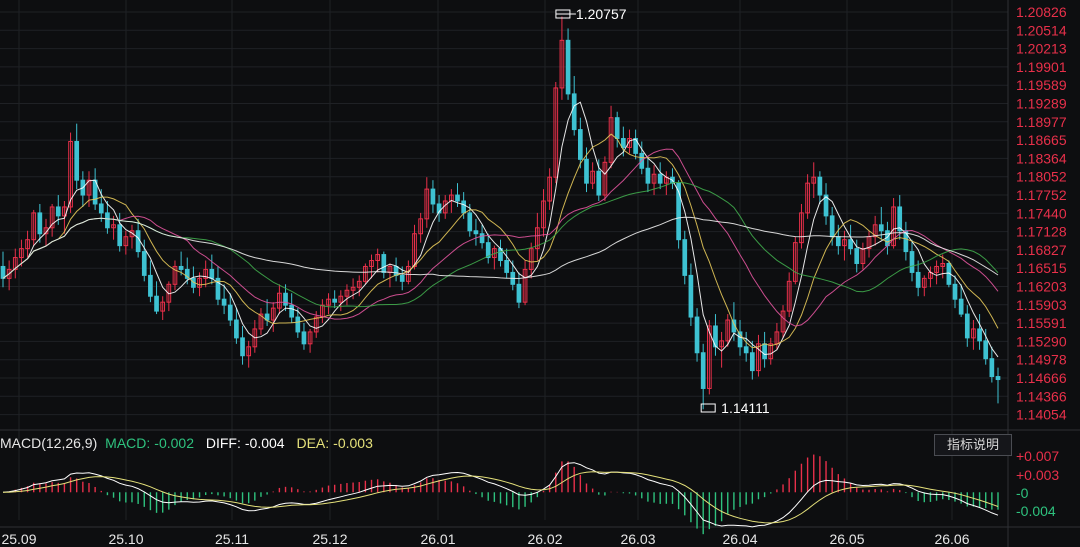 This screenshot has width=1080, height=547. What do you see at coordinates (1041, 415) in the screenshot?
I see `price-tick-label: 1.14054` at bounding box center [1041, 415].